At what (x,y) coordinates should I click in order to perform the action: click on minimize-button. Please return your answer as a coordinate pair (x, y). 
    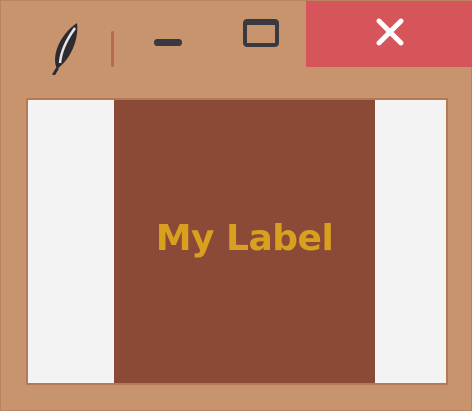
    Looking at the image, I should click on (168, 35).